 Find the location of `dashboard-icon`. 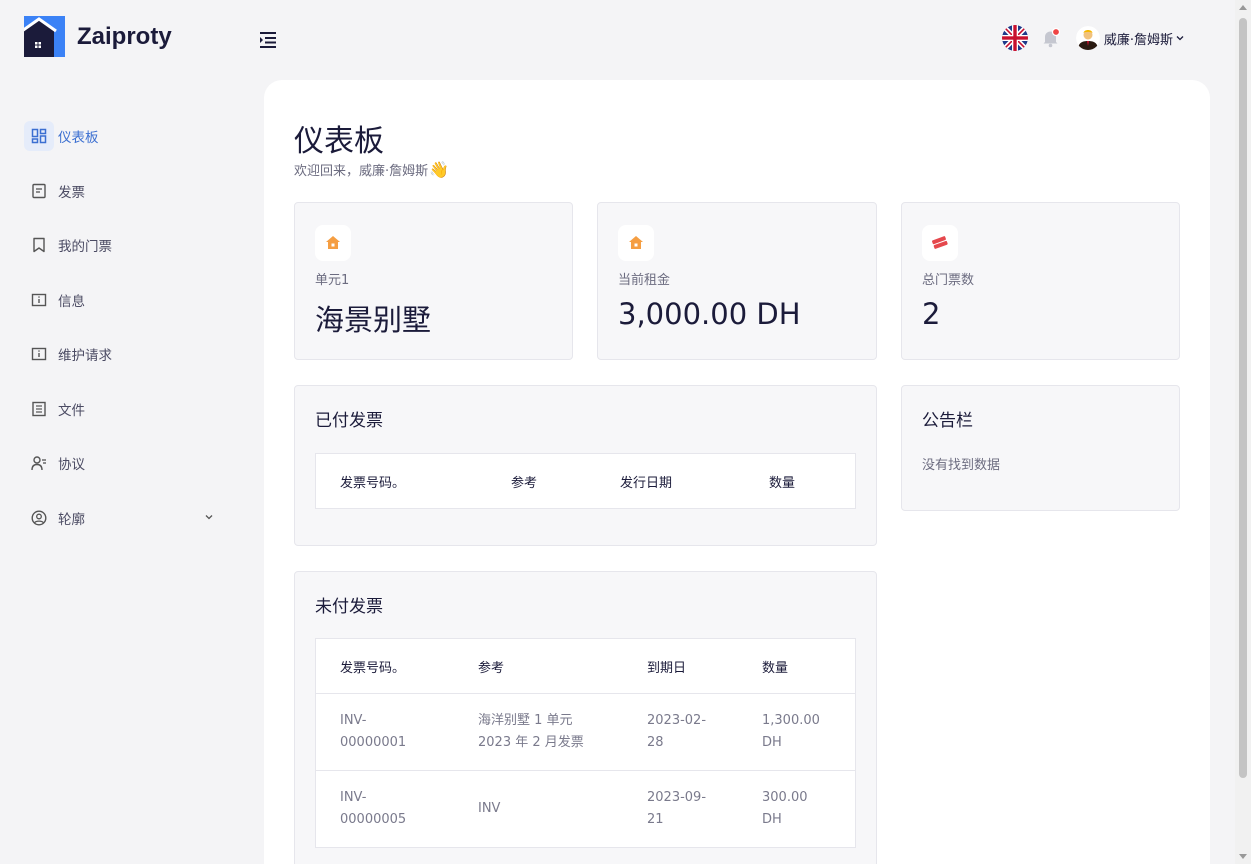

dashboard-icon is located at coordinates (39, 136).